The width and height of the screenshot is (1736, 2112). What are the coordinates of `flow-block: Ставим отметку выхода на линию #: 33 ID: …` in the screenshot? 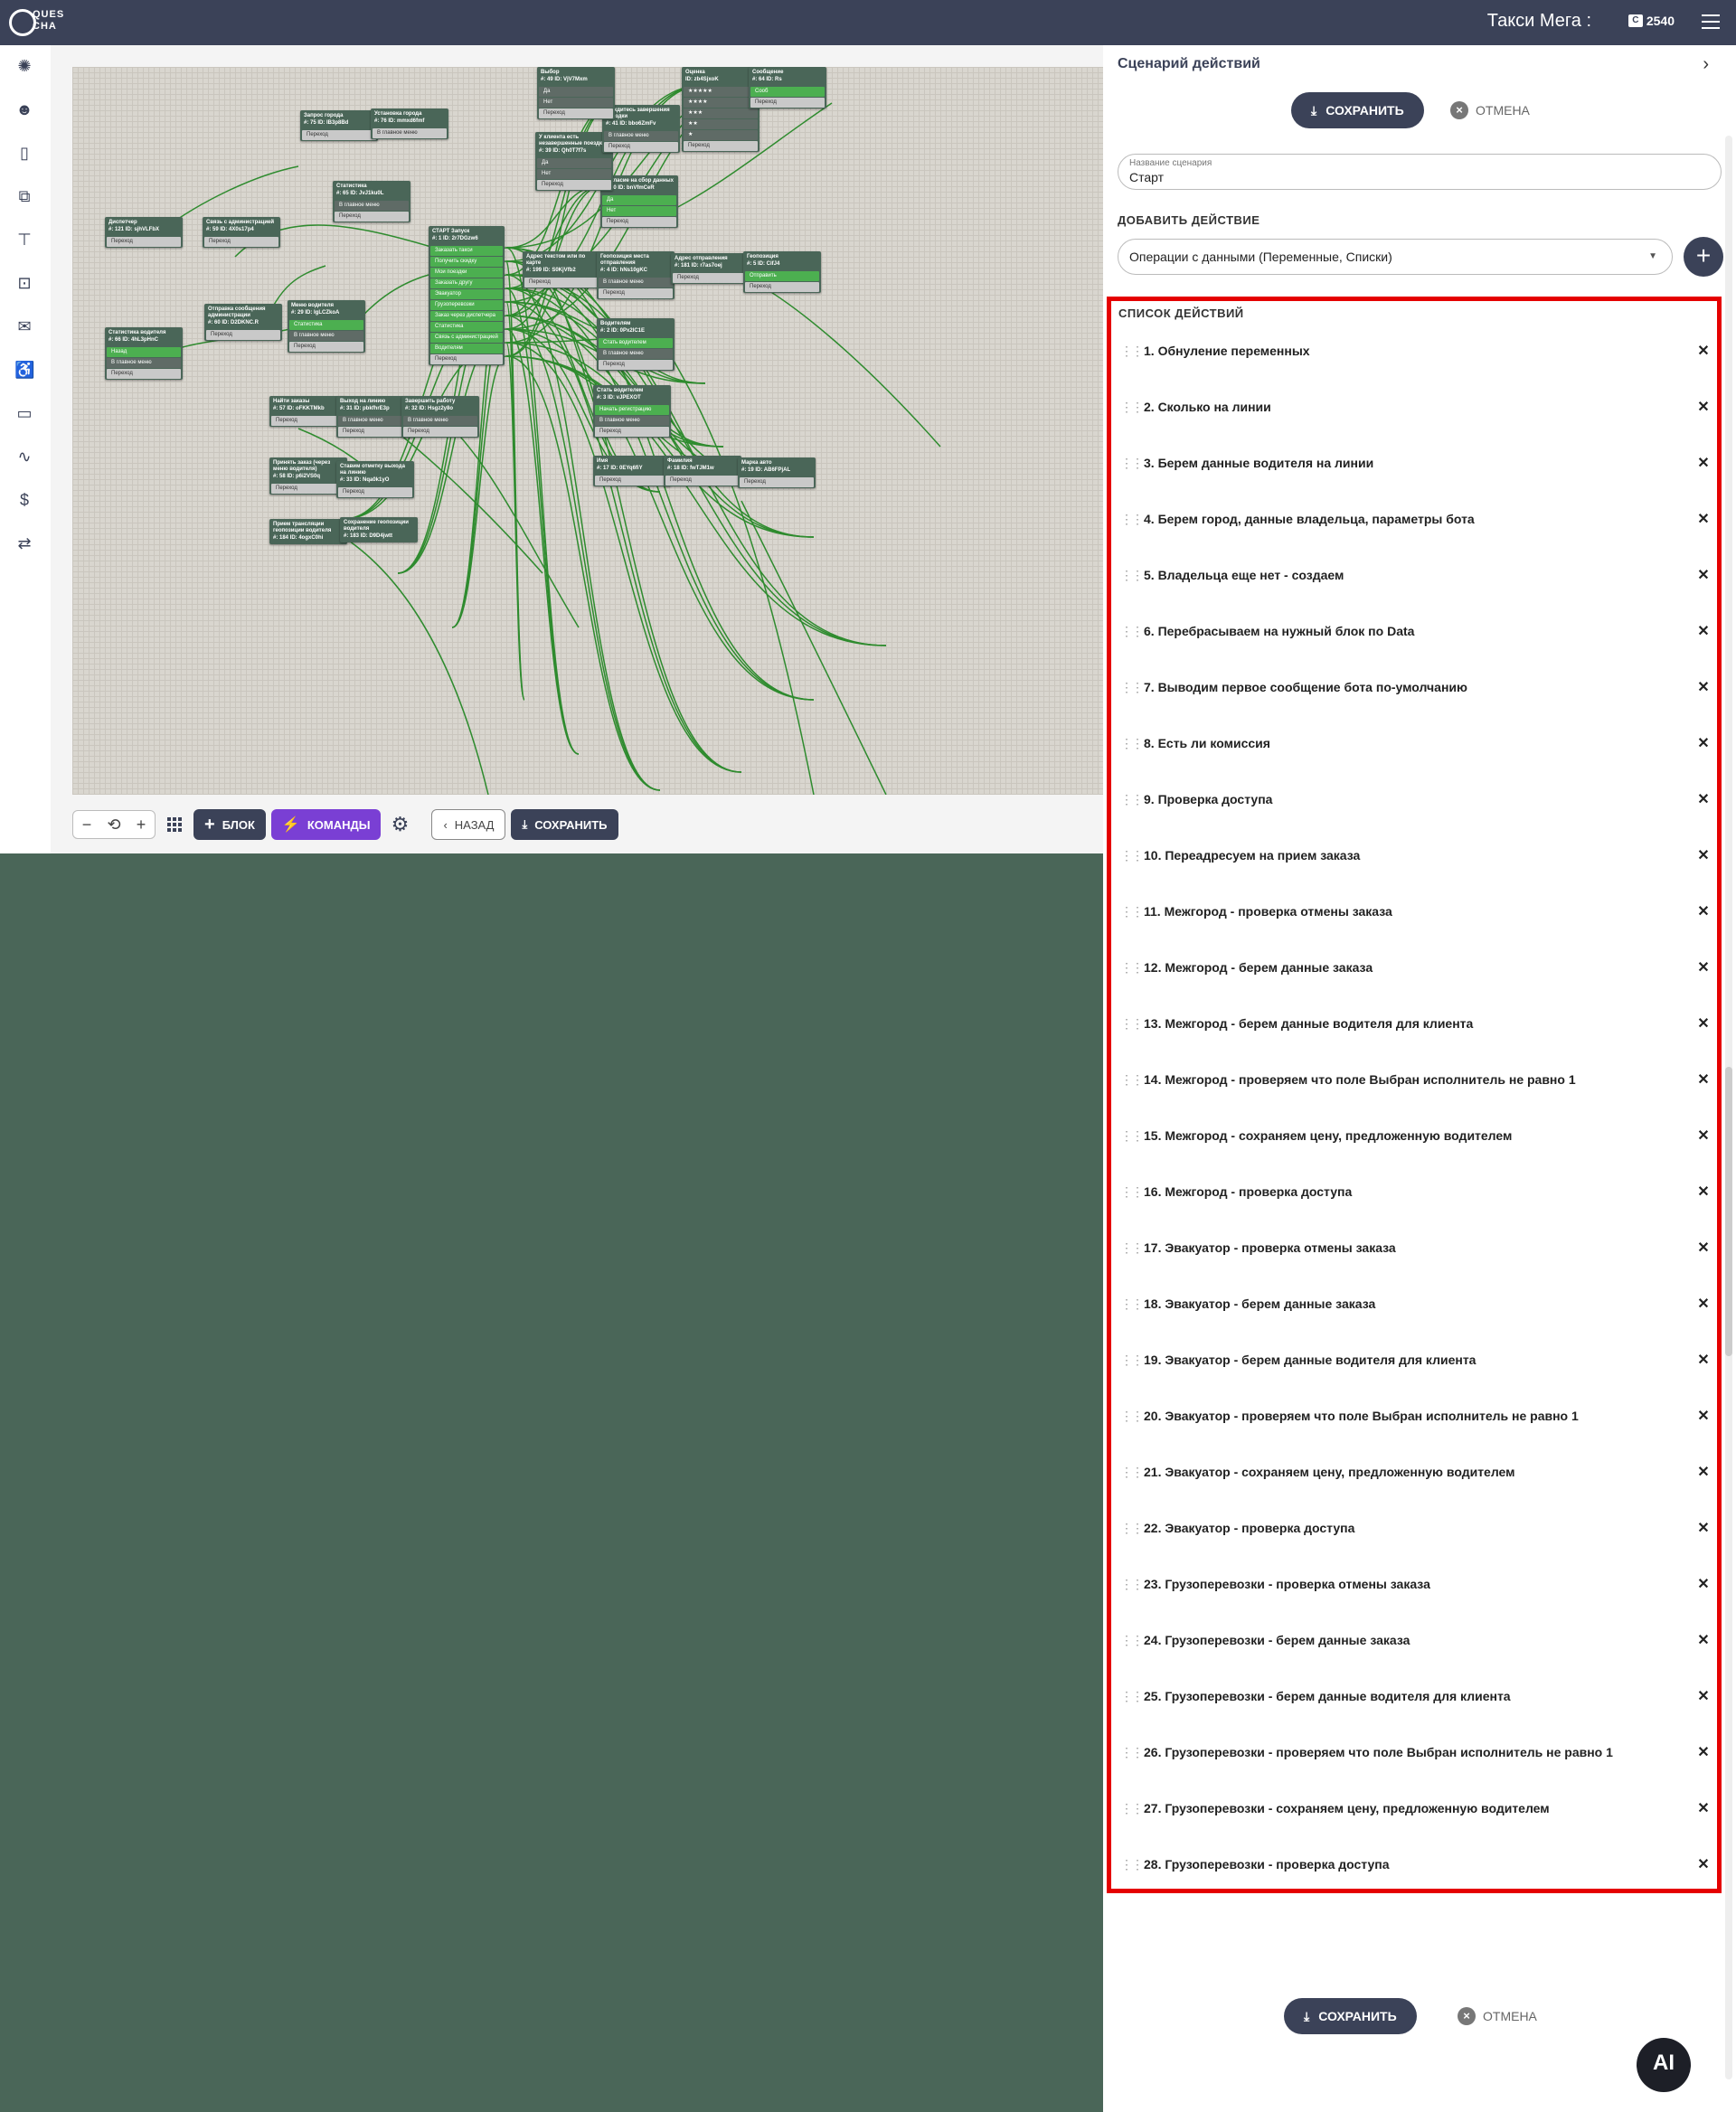 It's located at (375, 479).